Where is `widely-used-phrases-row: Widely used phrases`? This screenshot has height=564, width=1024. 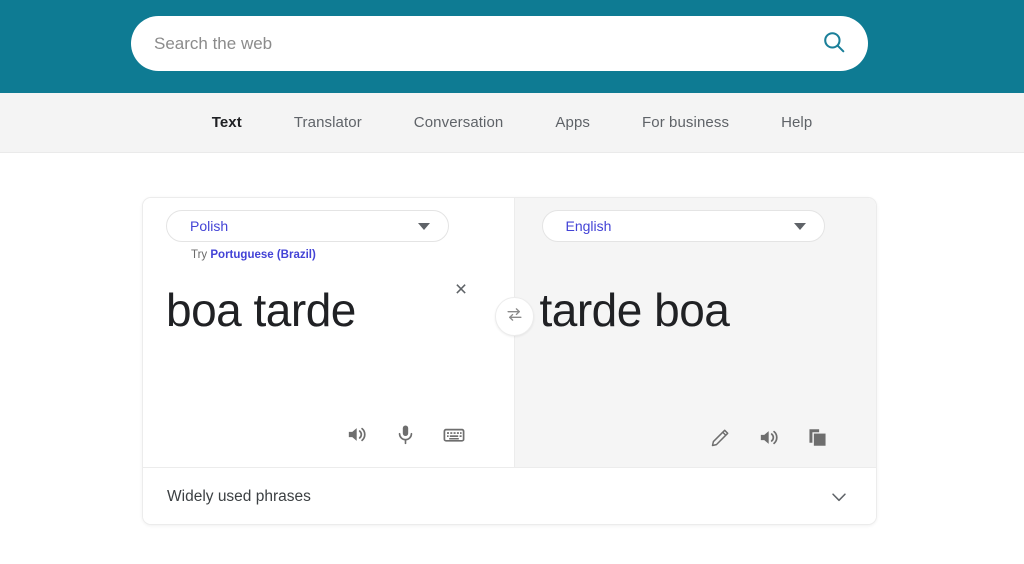
widely-used-phrases-row: Widely used phrases is located at coordinates (509, 496).